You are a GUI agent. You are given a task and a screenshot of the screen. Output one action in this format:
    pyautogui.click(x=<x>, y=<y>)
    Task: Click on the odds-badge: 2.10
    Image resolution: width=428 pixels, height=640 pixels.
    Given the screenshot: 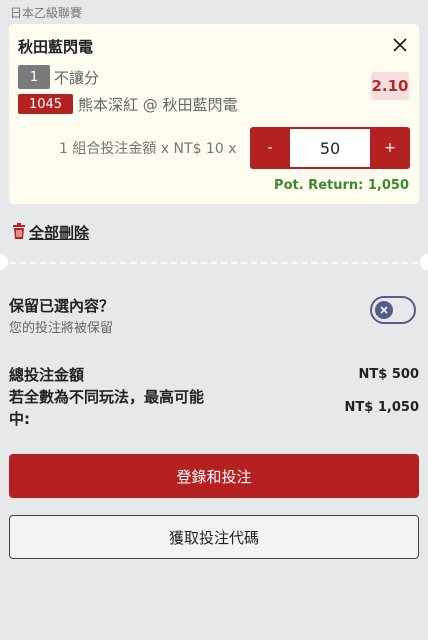 What is the action you would take?
    pyautogui.click(x=390, y=86)
    